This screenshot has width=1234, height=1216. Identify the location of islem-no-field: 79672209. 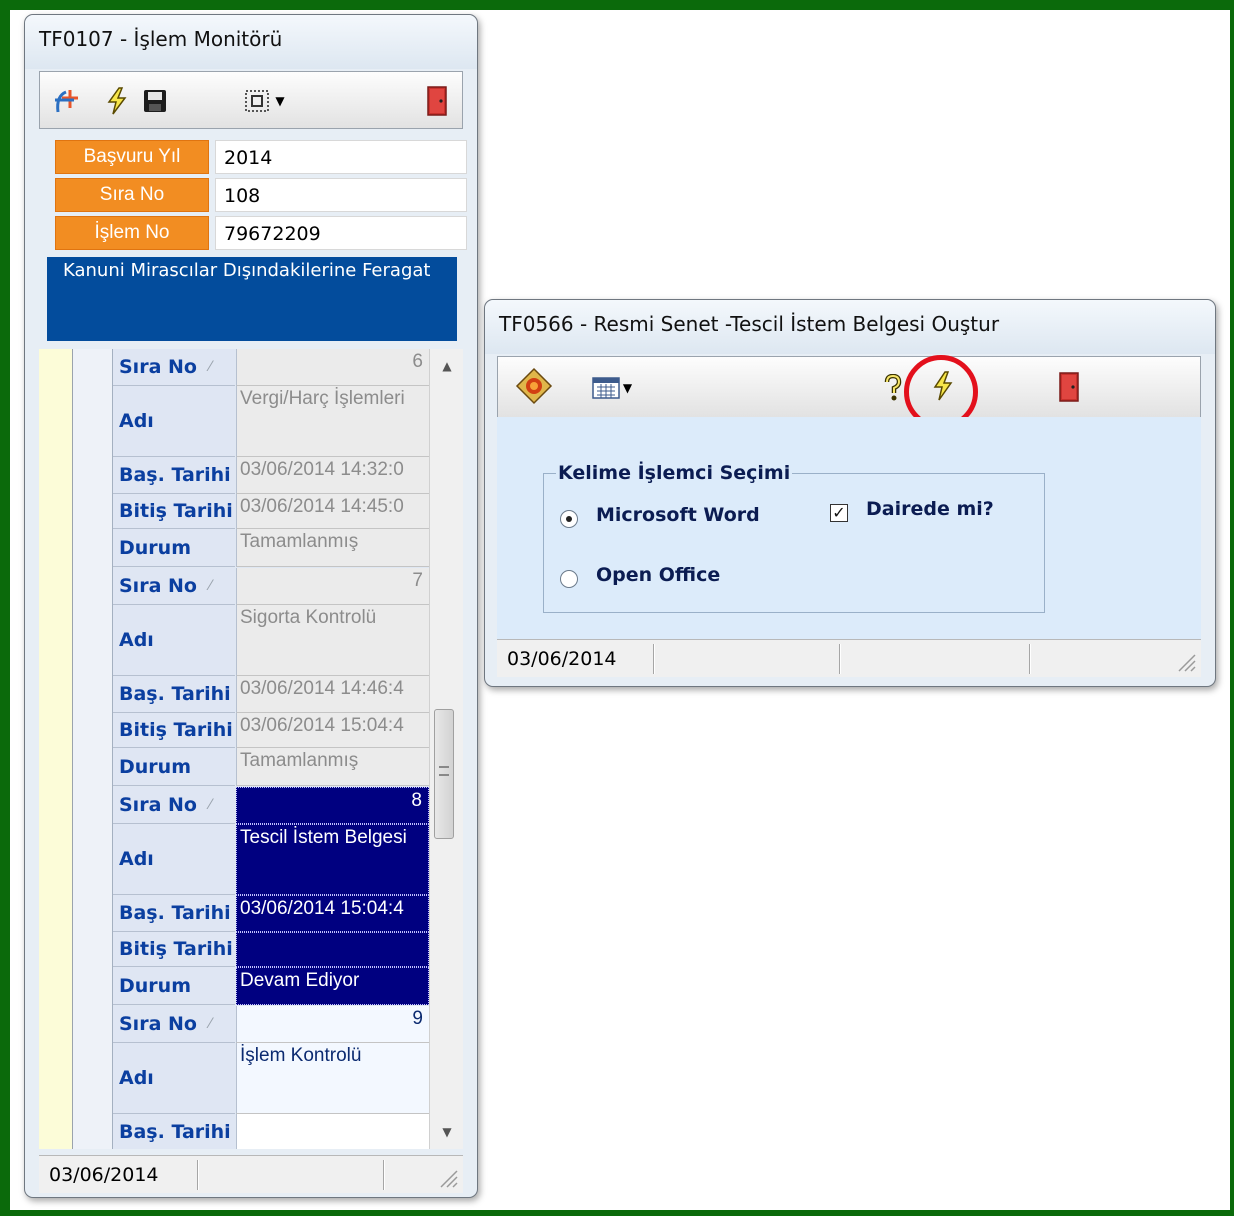
(341, 233).